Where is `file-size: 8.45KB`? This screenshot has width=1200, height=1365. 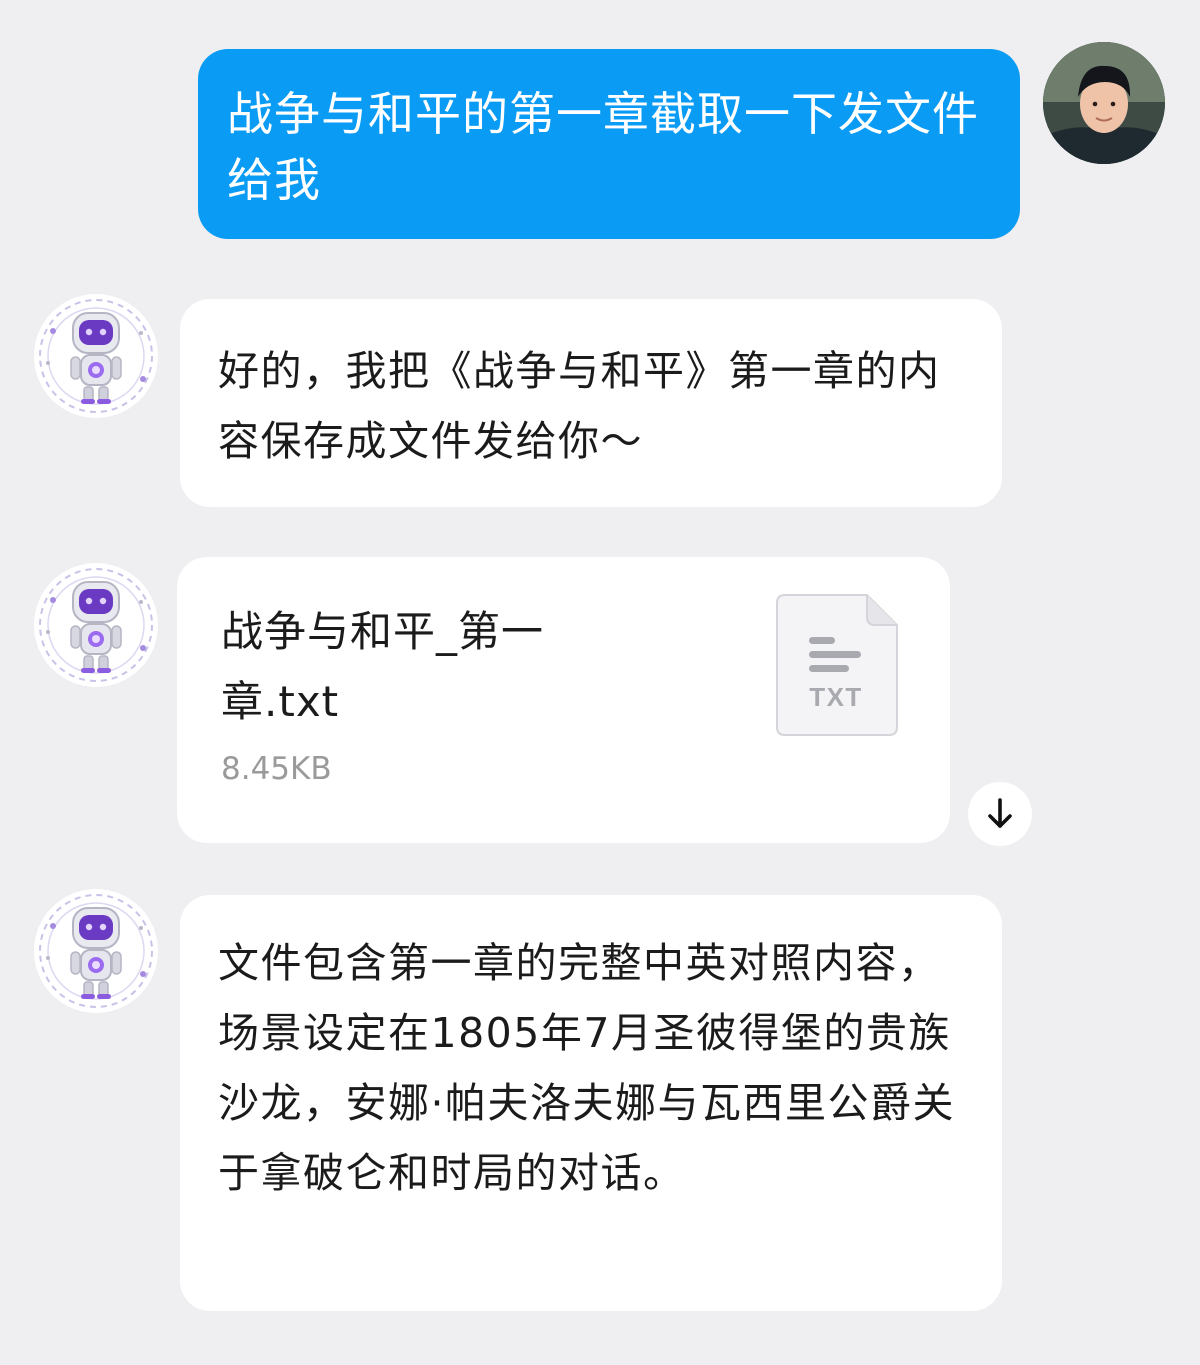 file-size: 8.45KB is located at coordinates (276, 769).